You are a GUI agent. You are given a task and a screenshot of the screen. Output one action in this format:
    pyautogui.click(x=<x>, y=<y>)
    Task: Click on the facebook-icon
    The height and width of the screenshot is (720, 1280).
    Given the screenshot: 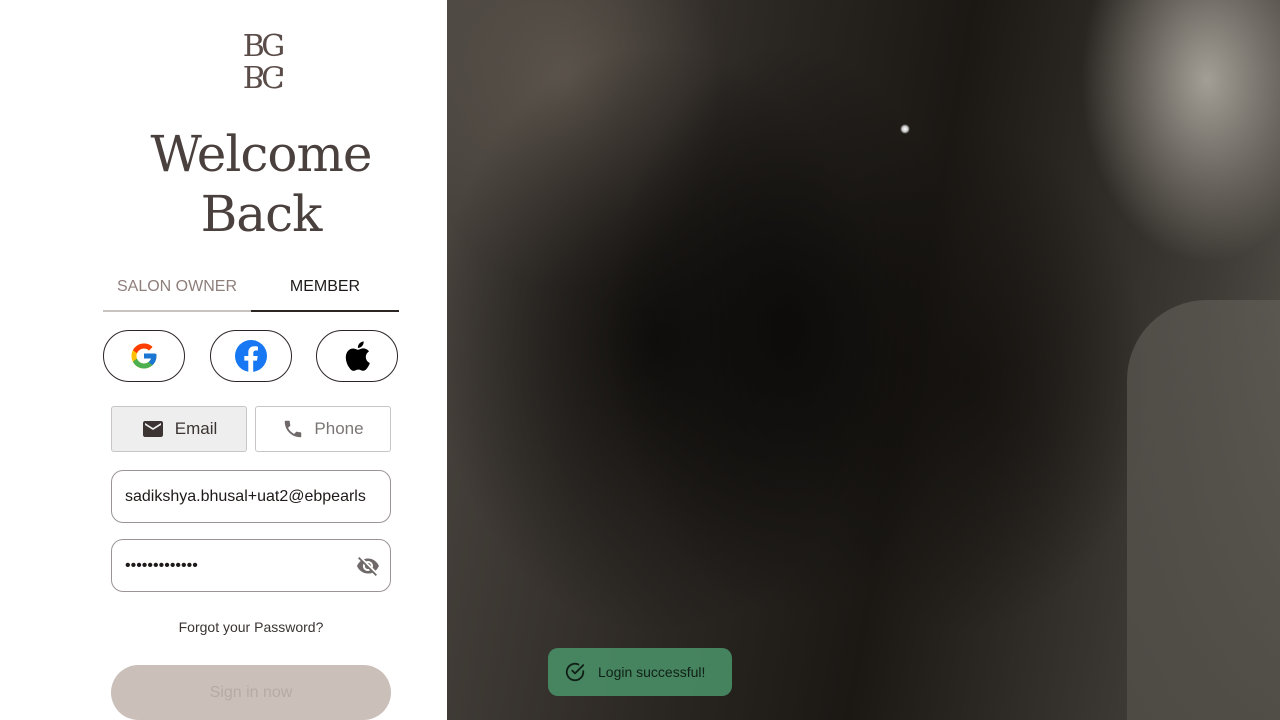 What is the action you would take?
    pyautogui.click(x=251, y=356)
    